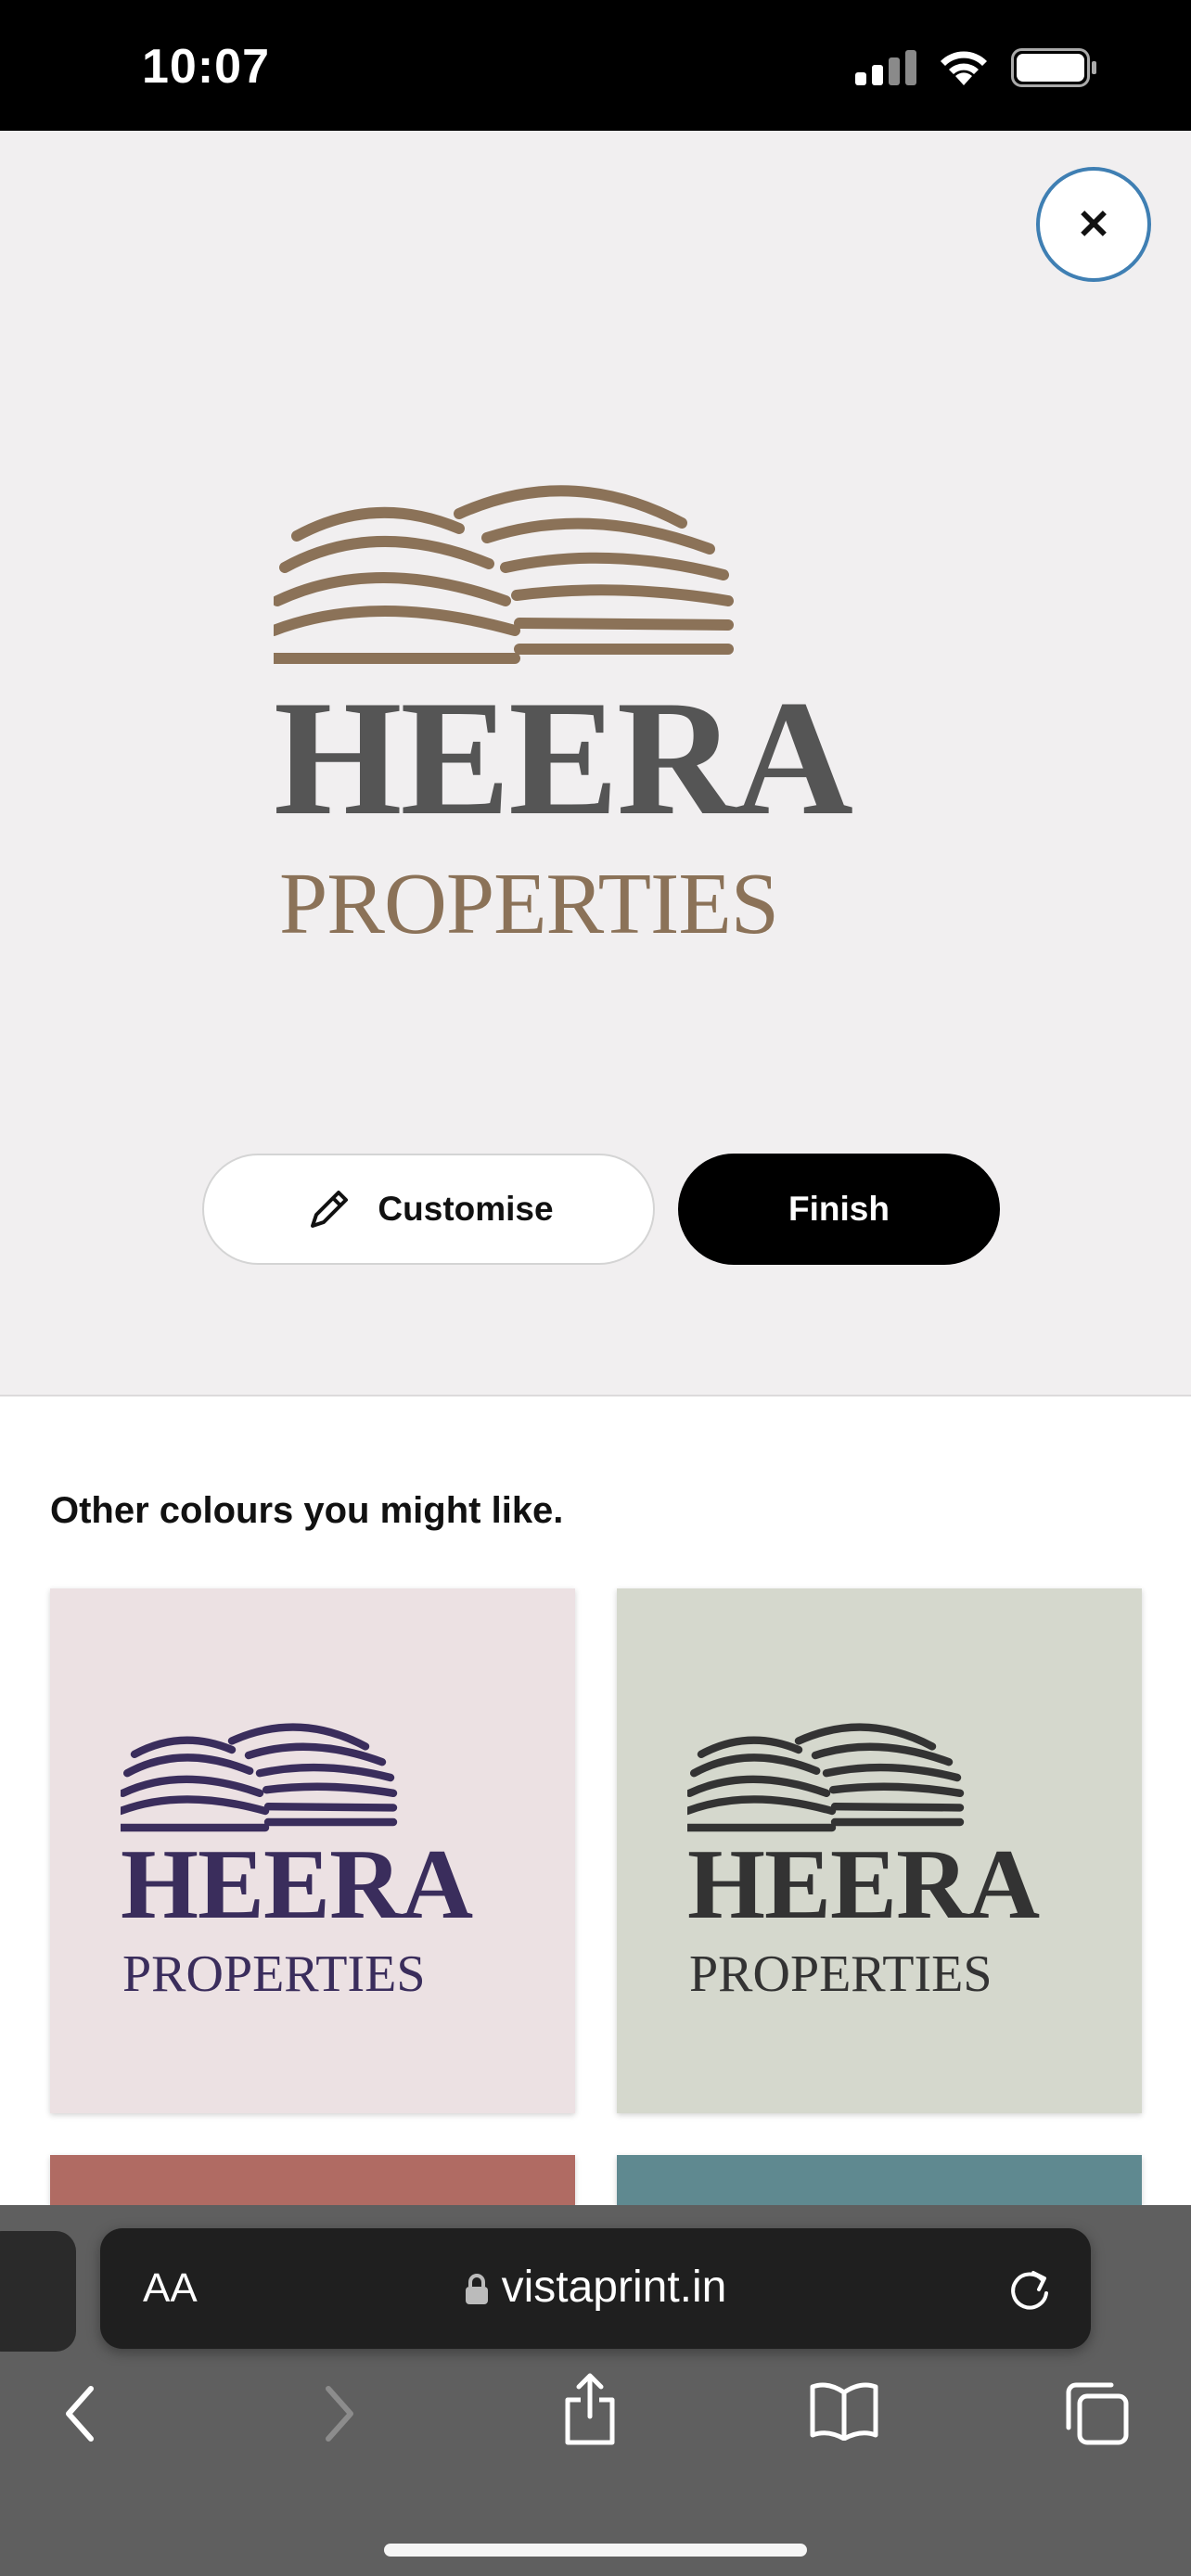 The image size is (1191, 2576). I want to click on tabs-icon, so click(1097, 2413).